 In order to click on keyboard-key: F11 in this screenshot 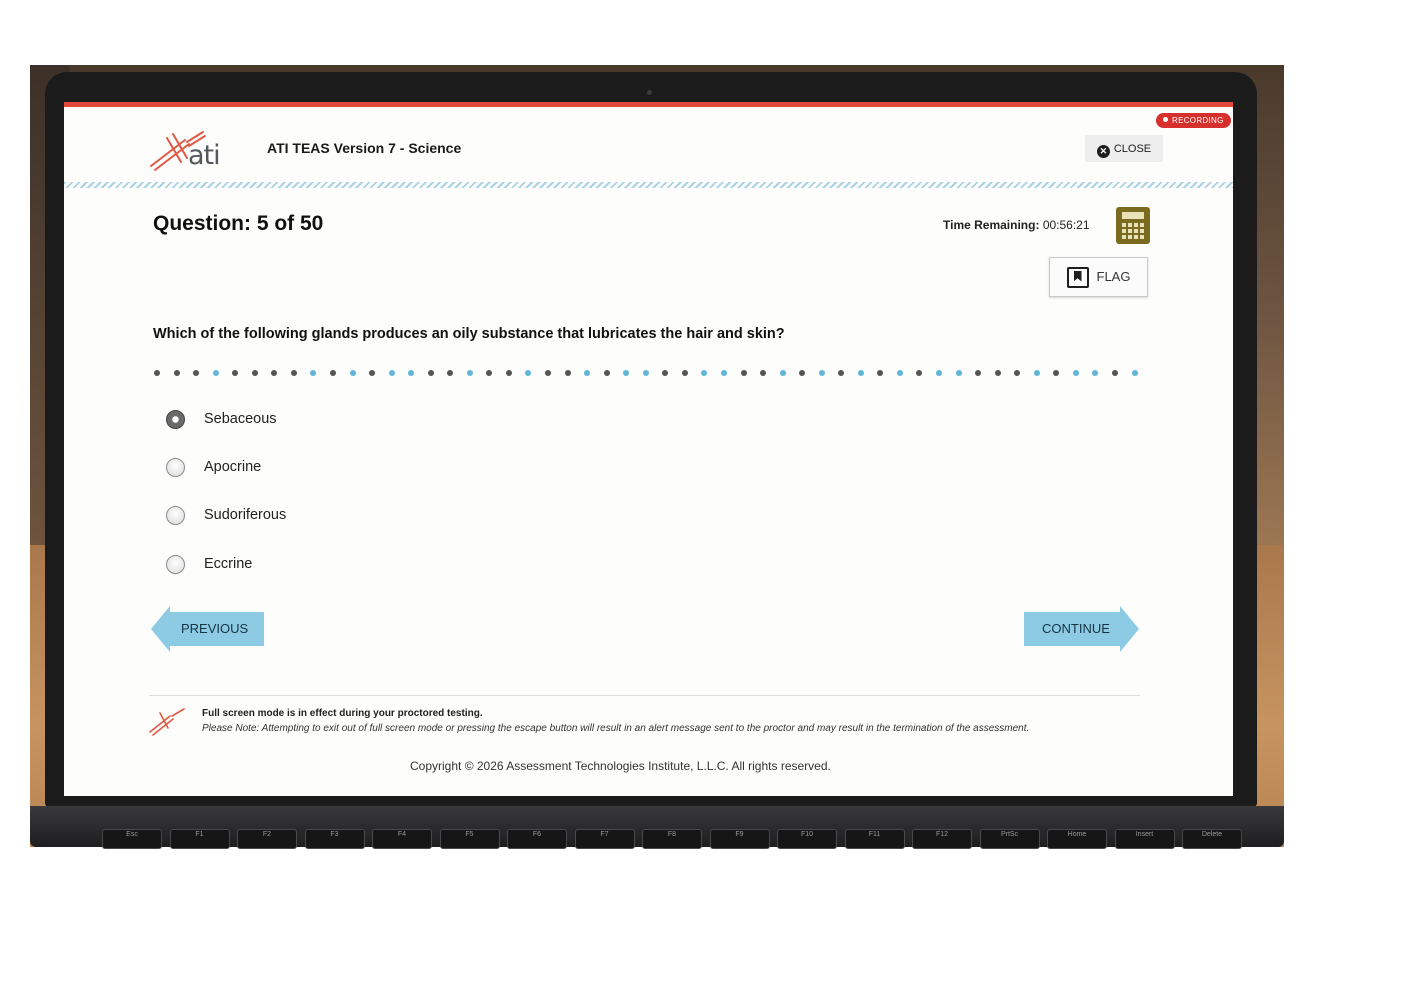, I will do `click(874, 839)`.